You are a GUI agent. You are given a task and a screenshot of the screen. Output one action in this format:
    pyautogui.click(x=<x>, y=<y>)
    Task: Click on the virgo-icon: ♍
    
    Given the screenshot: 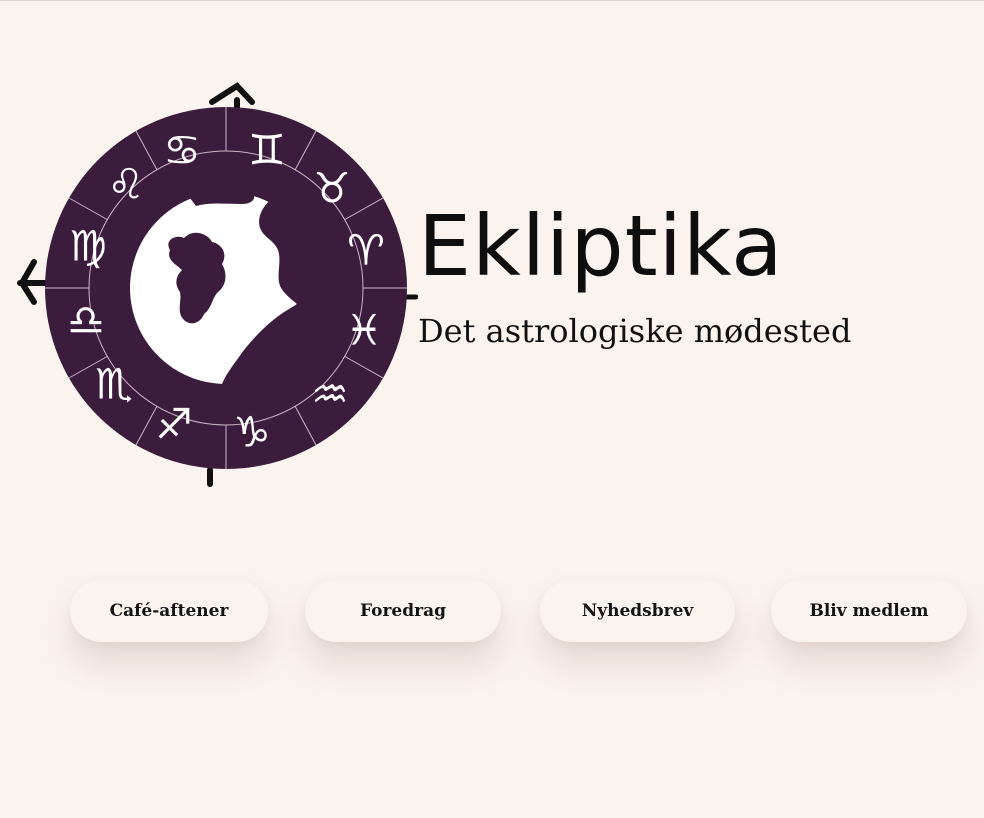 What is the action you would take?
    pyautogui.click(x=88, y=246)
    